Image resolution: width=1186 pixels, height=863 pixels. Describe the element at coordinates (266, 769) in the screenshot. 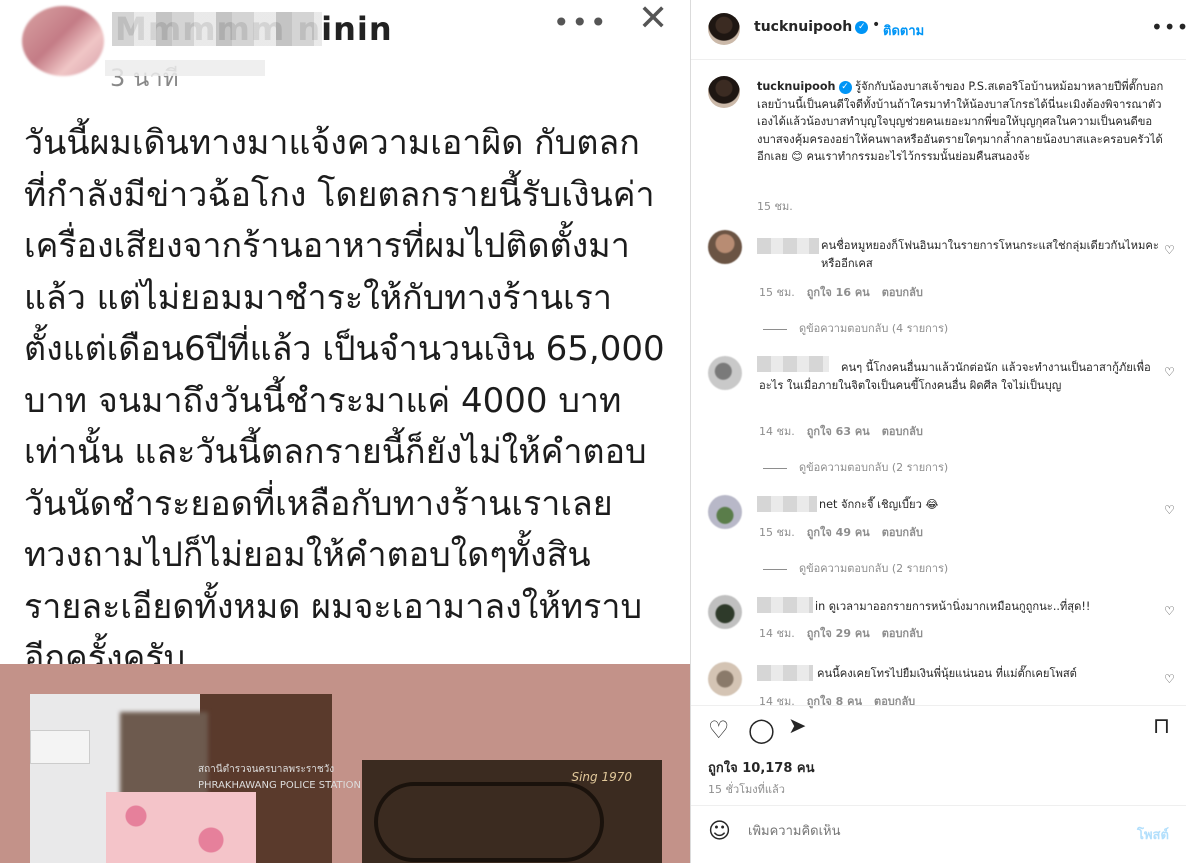

I see `station-sign-thai: สถานีตำรวจนครบาลพระราชวัง` at that location.